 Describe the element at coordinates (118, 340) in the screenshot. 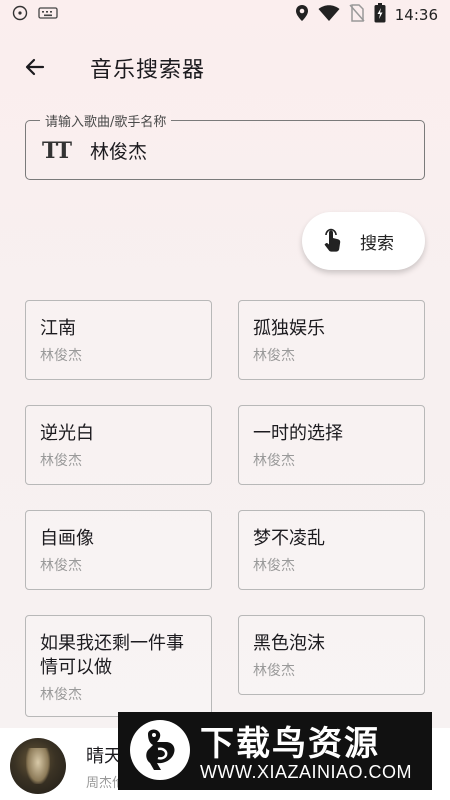

I see `song-card: 江南 林俊杰` at that location.